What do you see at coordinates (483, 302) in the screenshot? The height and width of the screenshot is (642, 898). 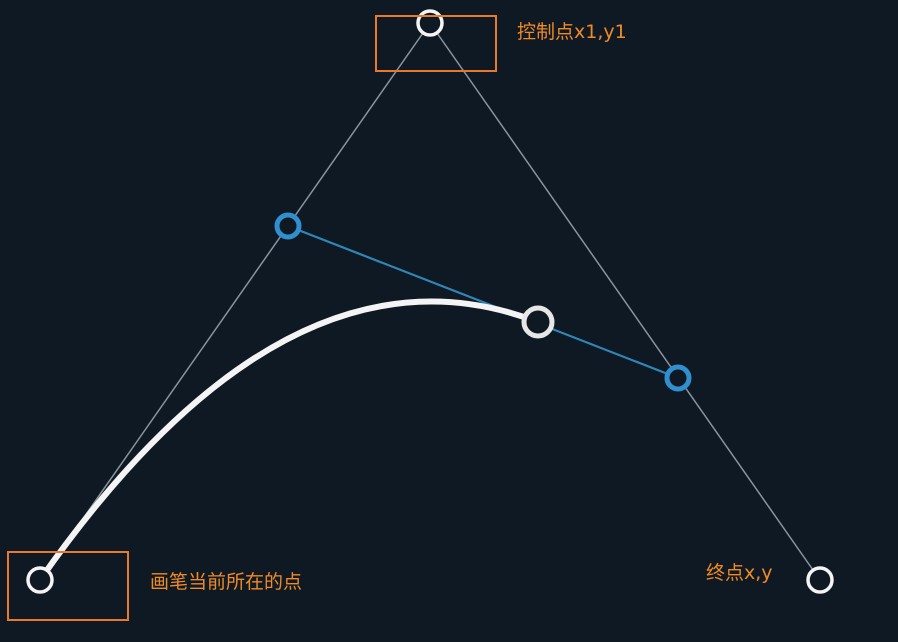 I see `tangent-line` at bounding box center [483, 302].